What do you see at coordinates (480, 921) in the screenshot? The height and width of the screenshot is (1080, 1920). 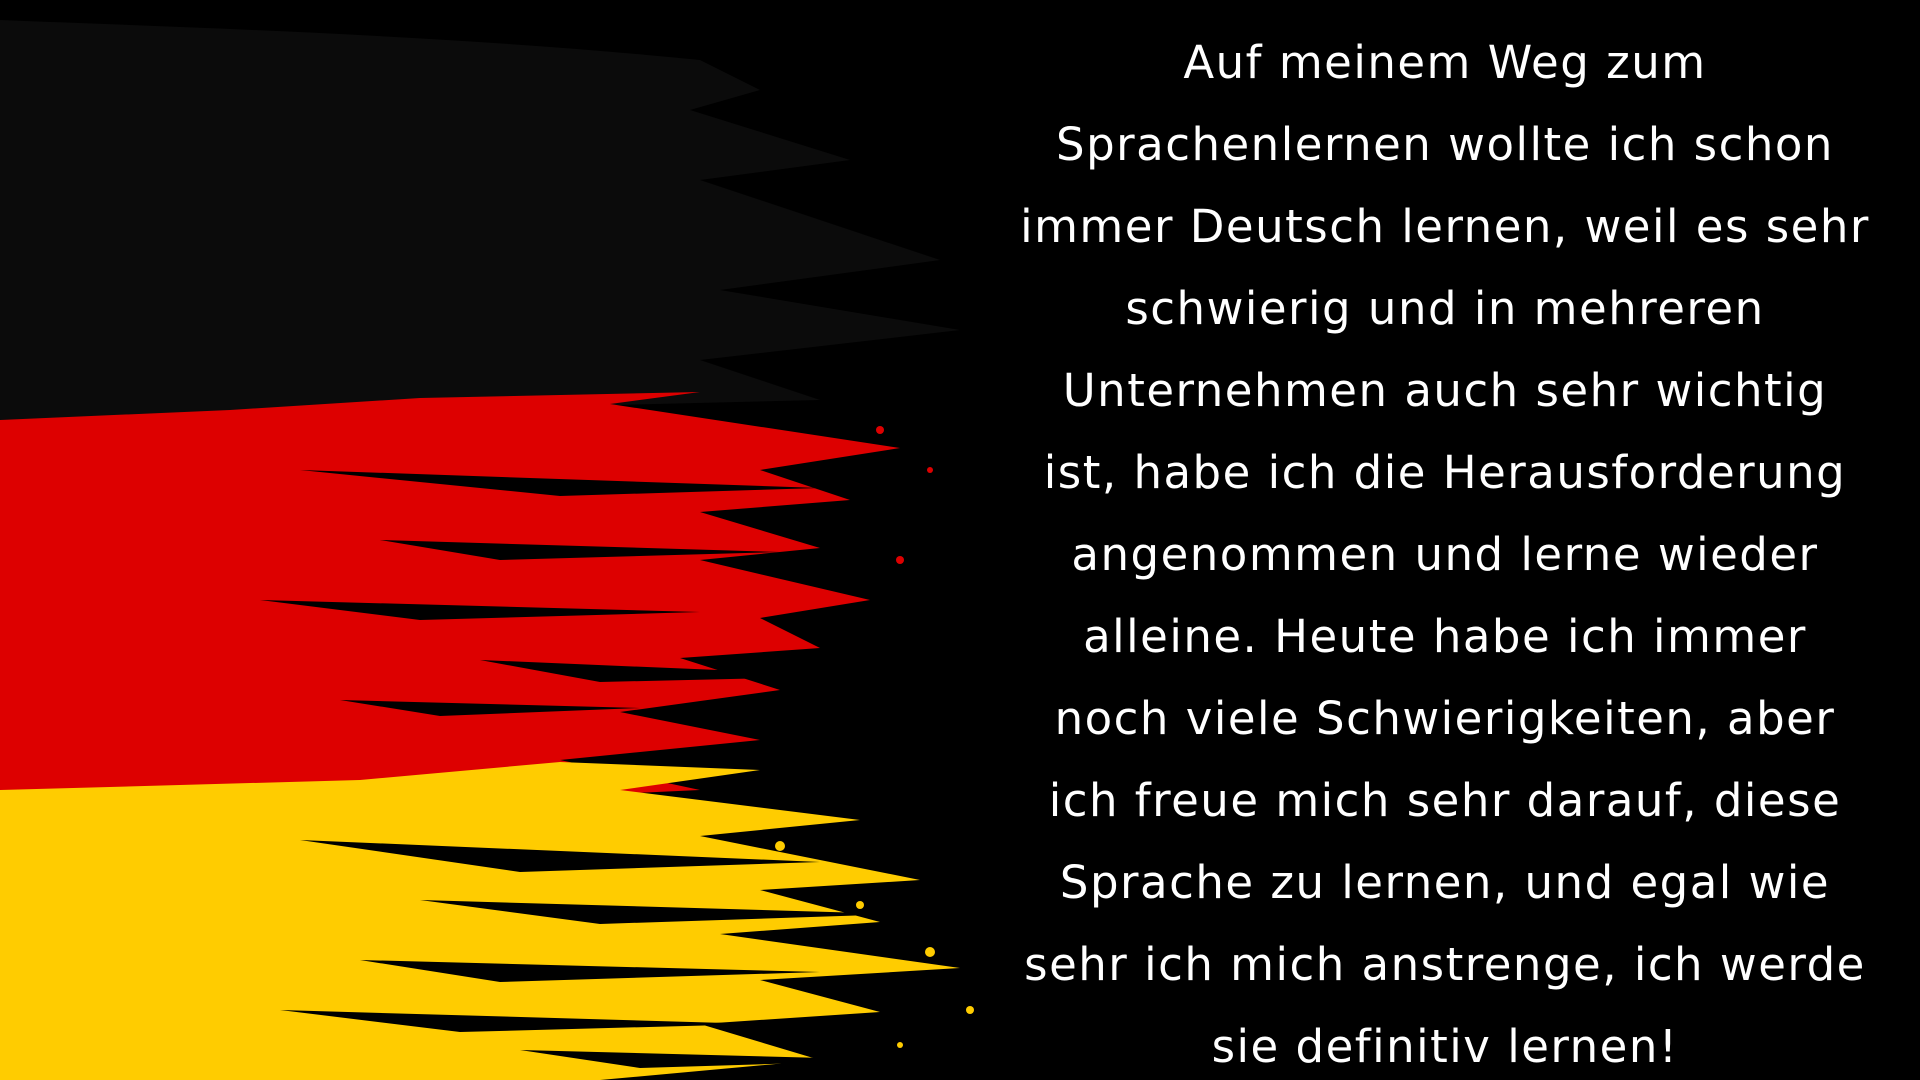 I see `flag-gold-stripe` at bounding box center [480, 921].